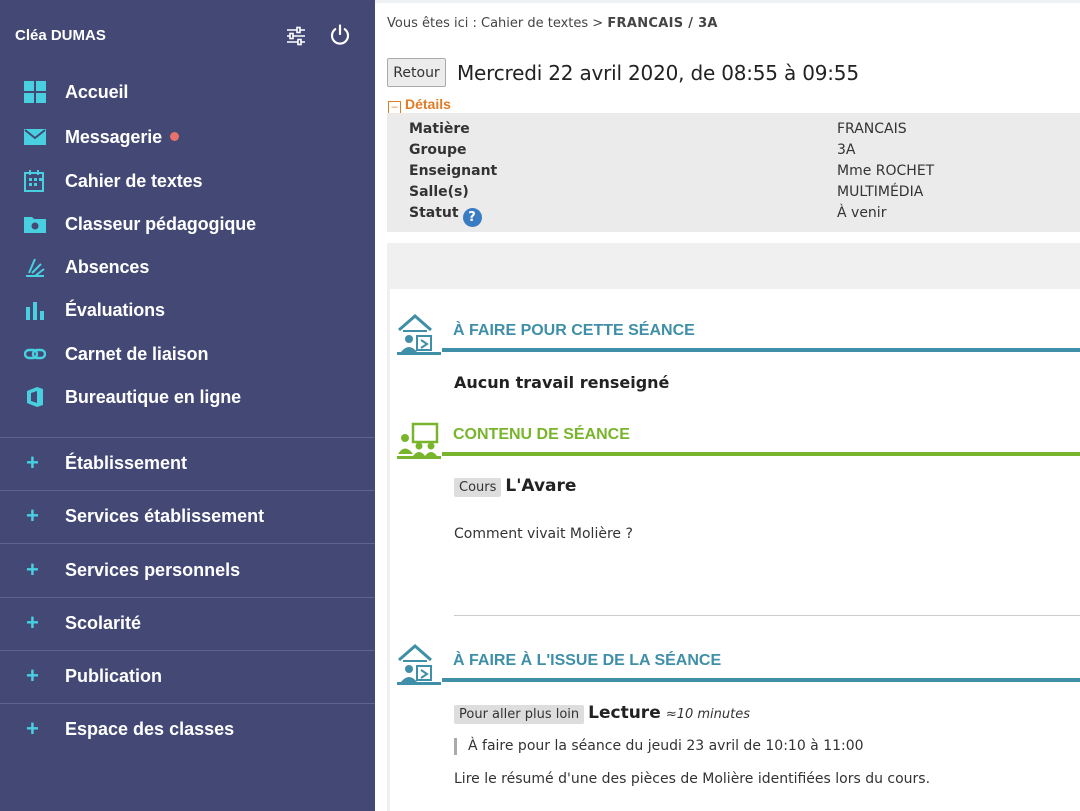 This screenshot has width=1080, height=811. I want to click on detail-value: FRANCAIS, so click(872, 129).